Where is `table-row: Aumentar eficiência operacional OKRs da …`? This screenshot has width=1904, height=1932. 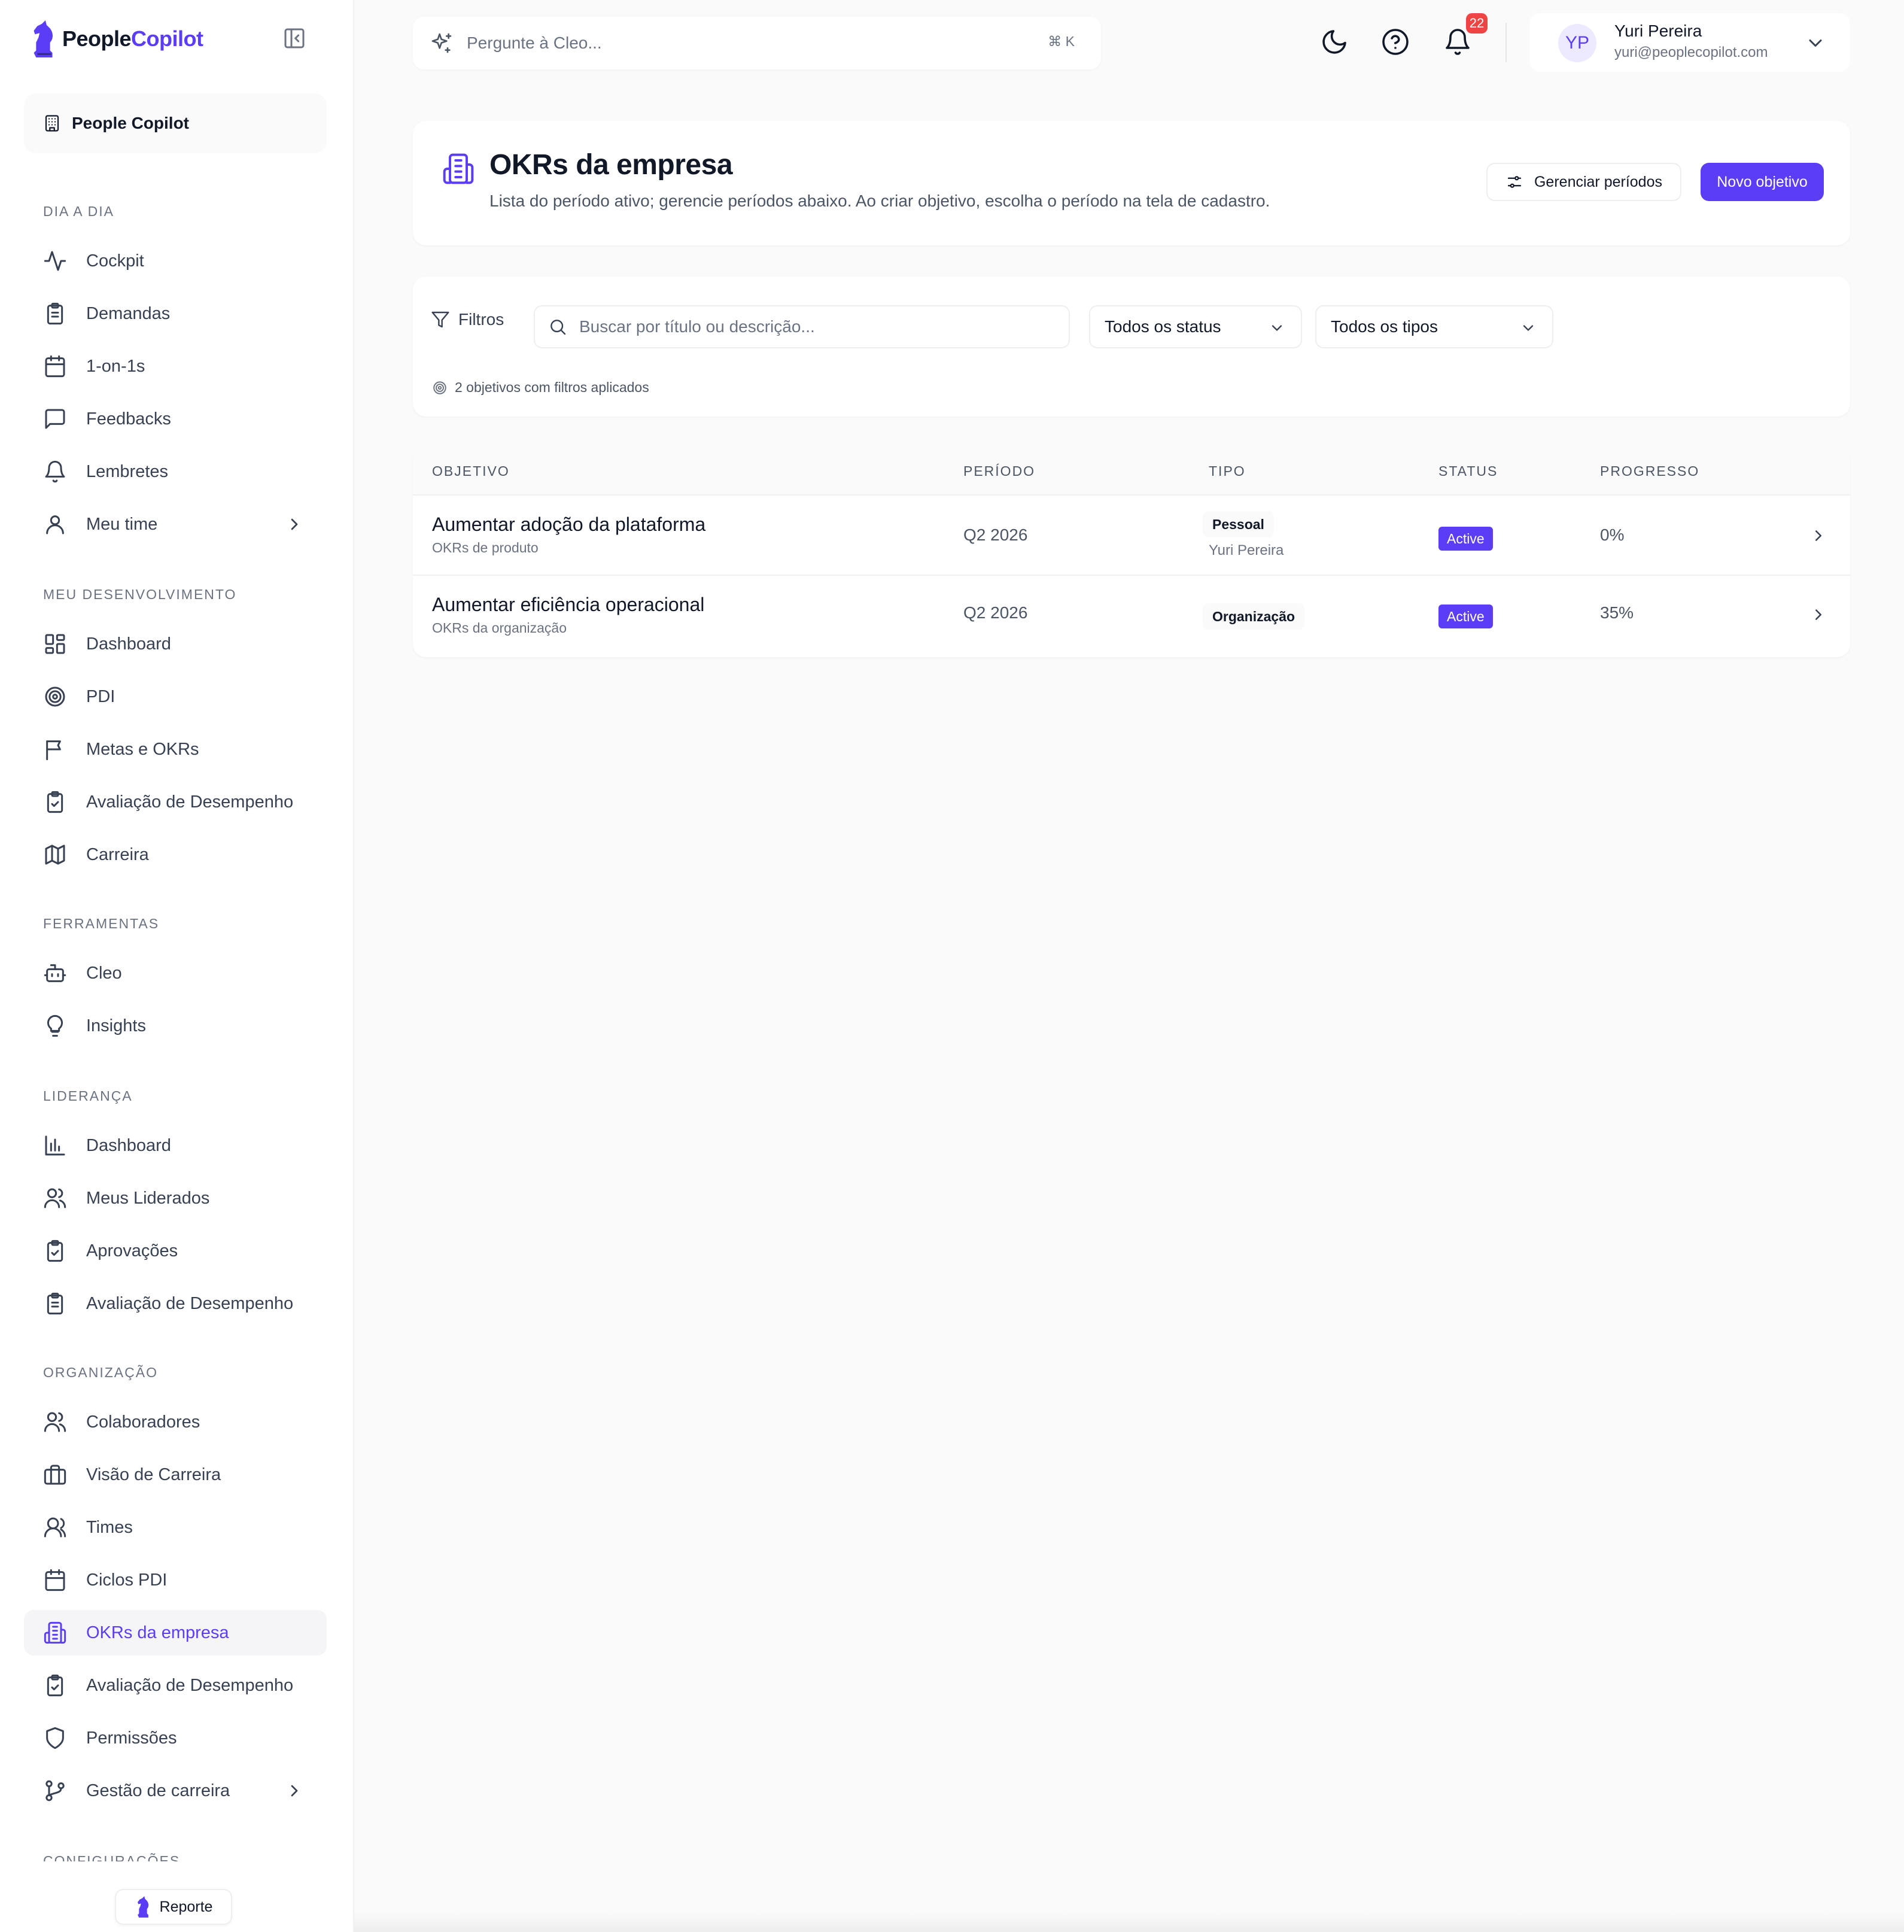
table-row: Aumentar eficiência operacional OKRs da … is located at coordinates (1131, 616).